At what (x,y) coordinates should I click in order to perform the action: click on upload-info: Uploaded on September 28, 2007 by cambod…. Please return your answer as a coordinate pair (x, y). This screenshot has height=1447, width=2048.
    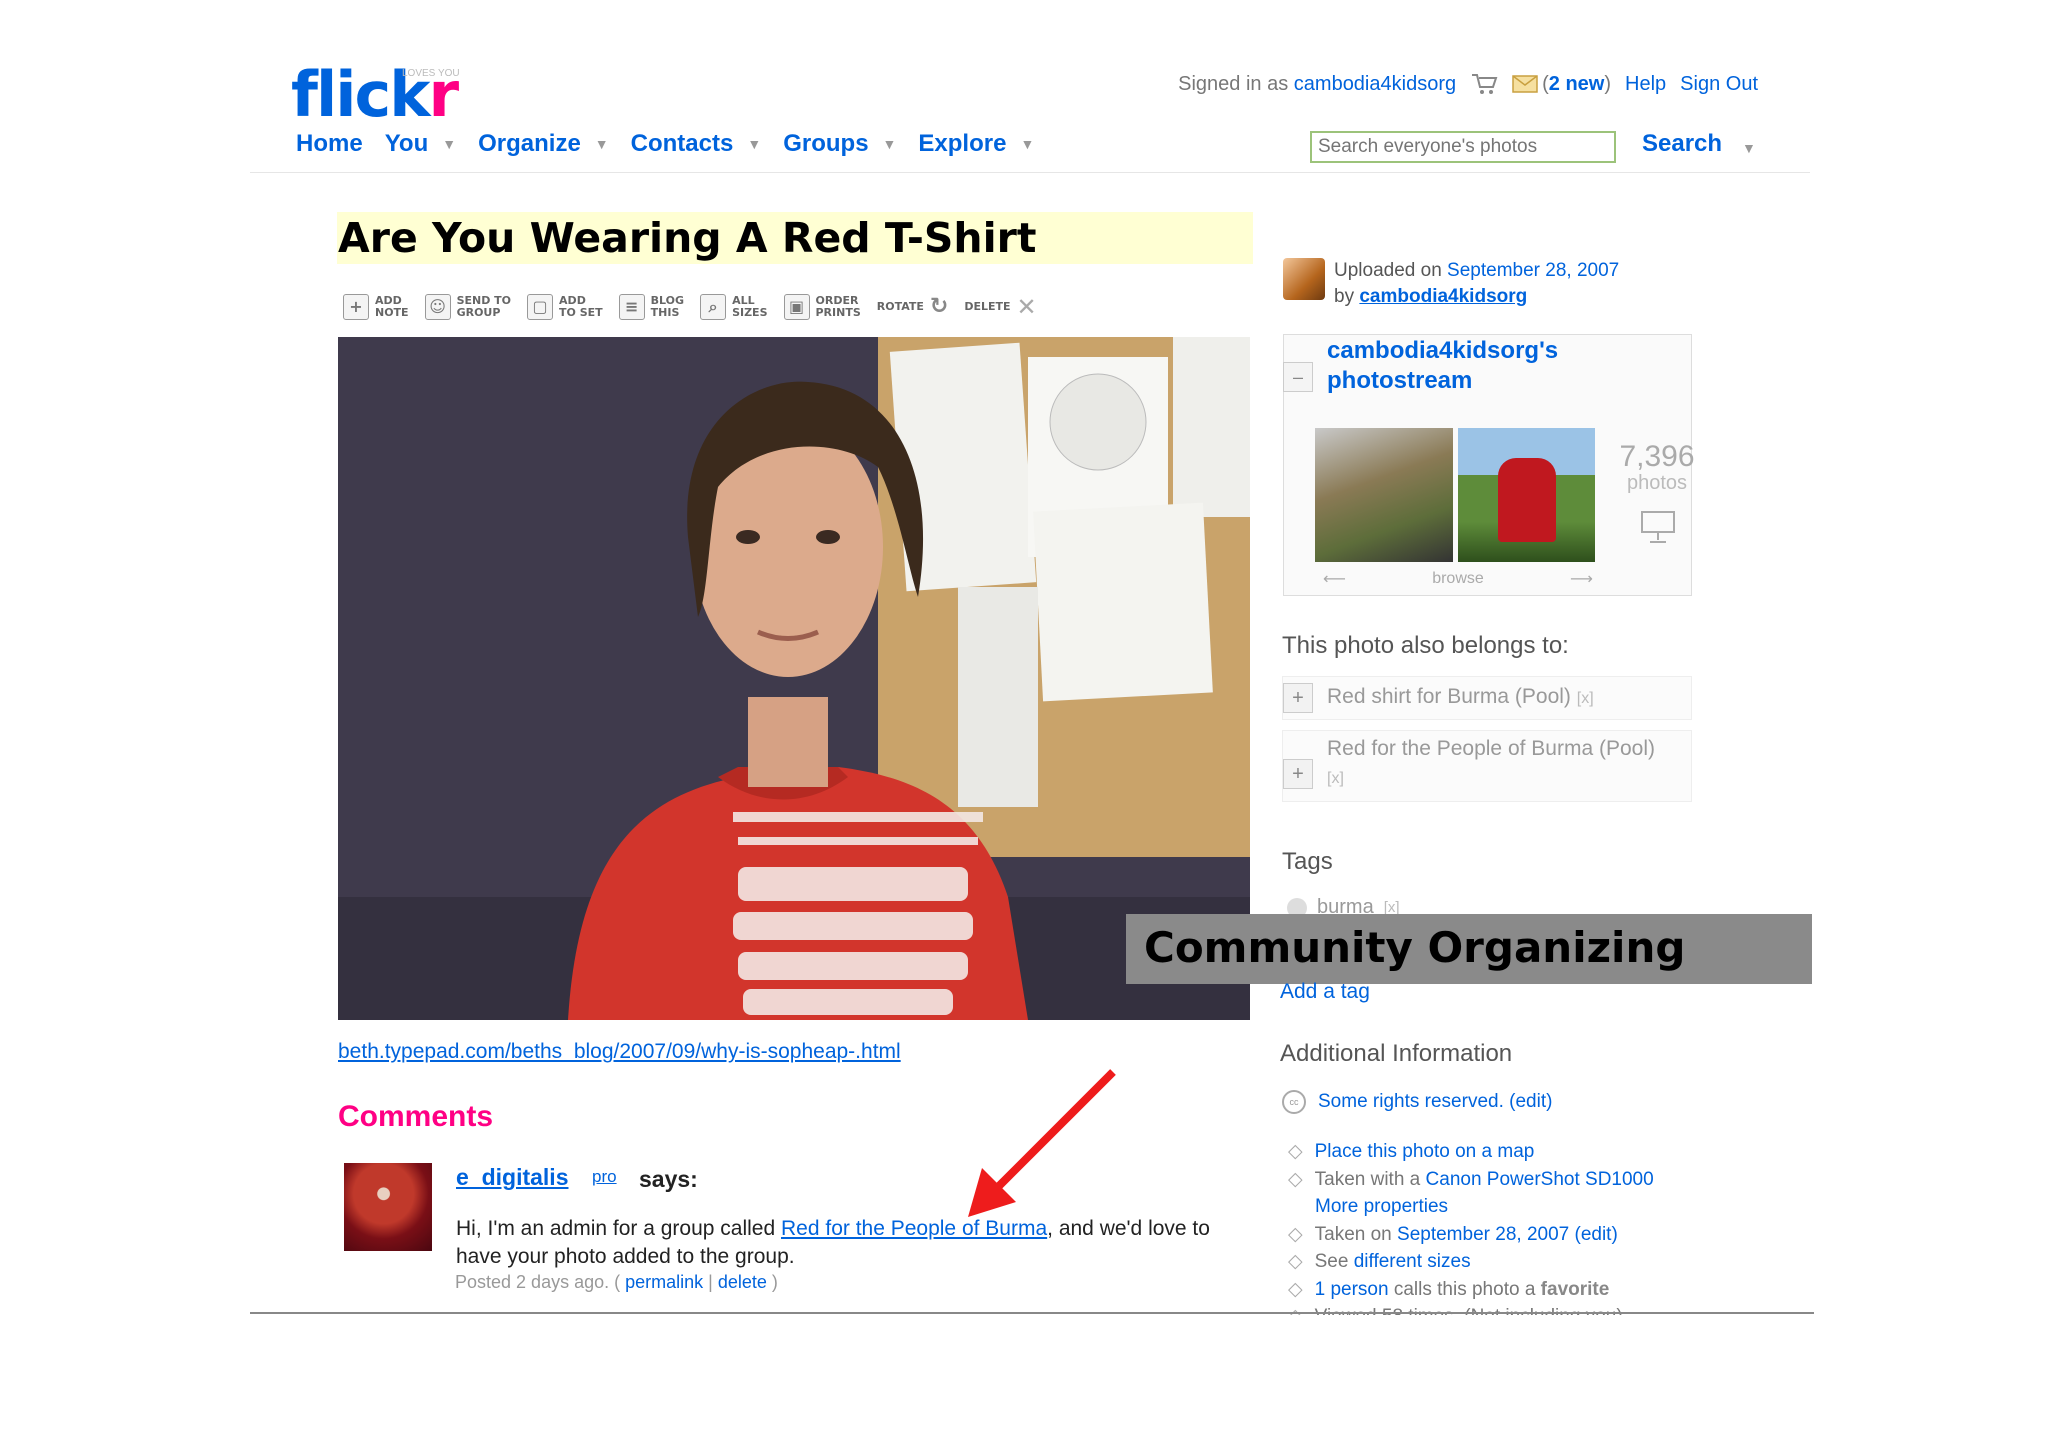
    Looking at the image, I should click on (1477, 283).